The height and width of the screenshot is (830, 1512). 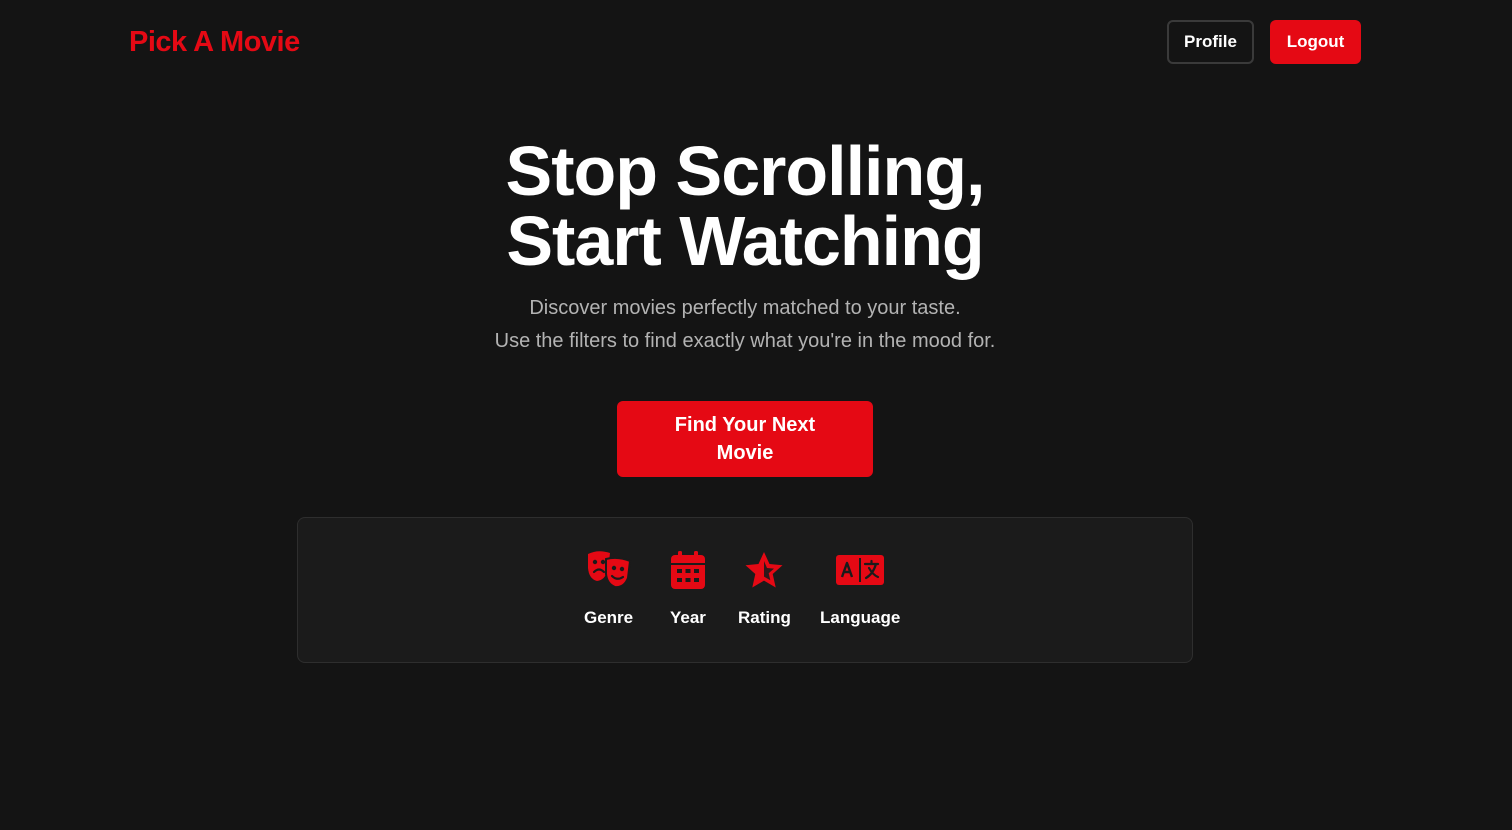 I want to click on filter-rating-label: Rating, so click(x=764, y=617).